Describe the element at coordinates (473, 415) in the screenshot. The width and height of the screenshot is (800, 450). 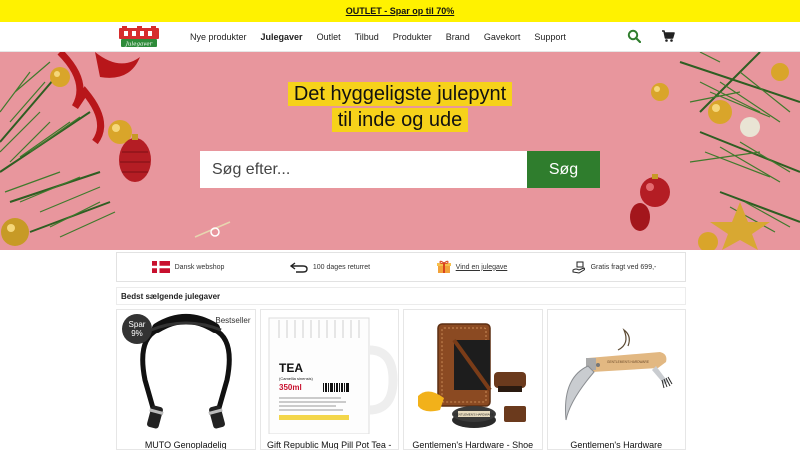
I see `tin-label: GENTLEMEN'S HARDWARE` at that location.